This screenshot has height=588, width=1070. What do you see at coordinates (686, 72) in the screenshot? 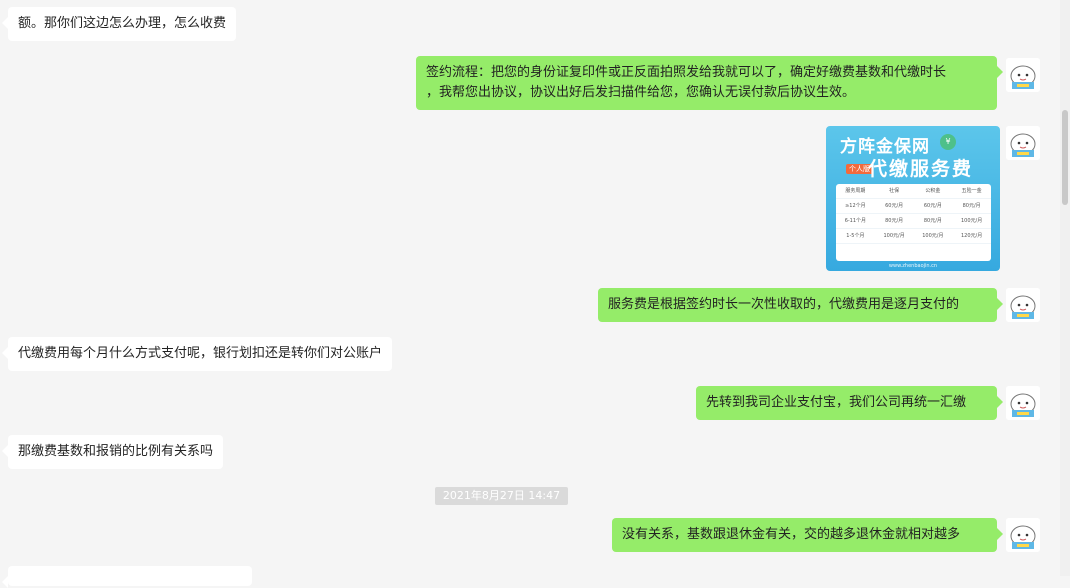
I see `message-text-line: 签约流程：把您的身份证复印件或正反面拍照发给我就可以了，确定好缴费基数和代缴时长` at bounding box center [686, 72].